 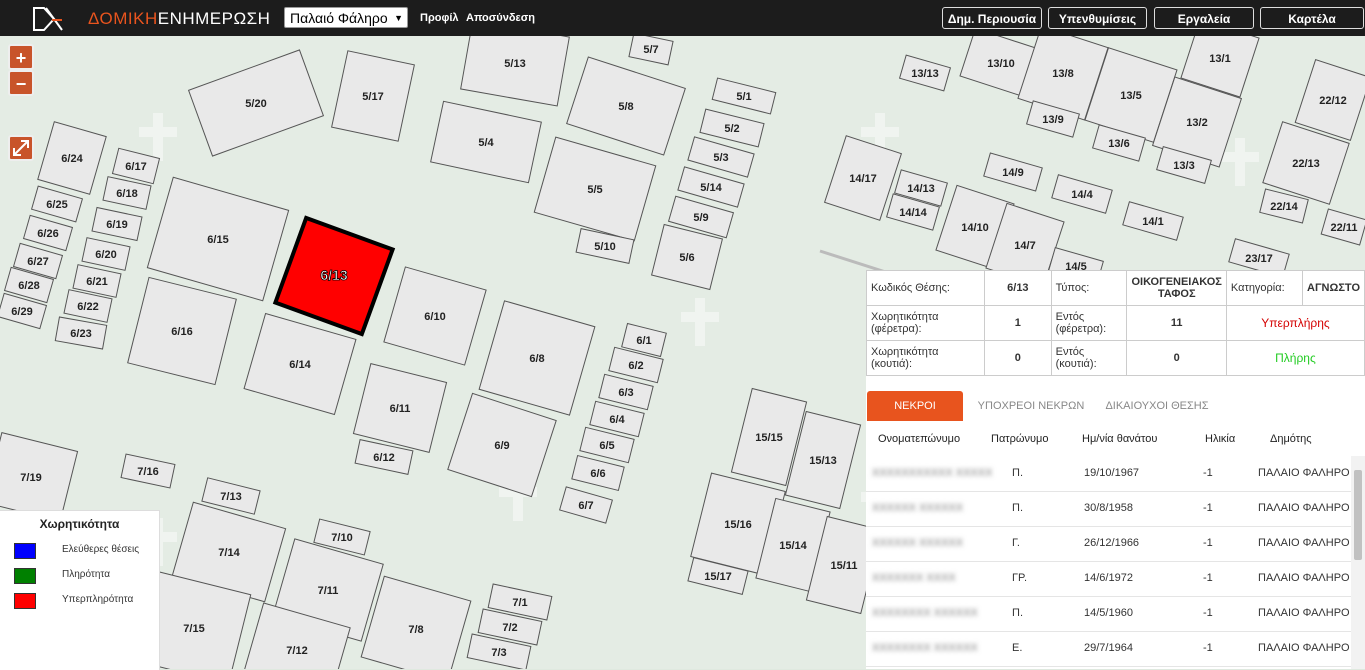 I want to click on table-row: ΧΧΧΧΧΧΧ ΧΧΧΧ ΓΡ. 14/6/1972 -1 ΠΑΛΑΙΟ ΦΑΛΗΡΟ, so click(x=1108, y=579).